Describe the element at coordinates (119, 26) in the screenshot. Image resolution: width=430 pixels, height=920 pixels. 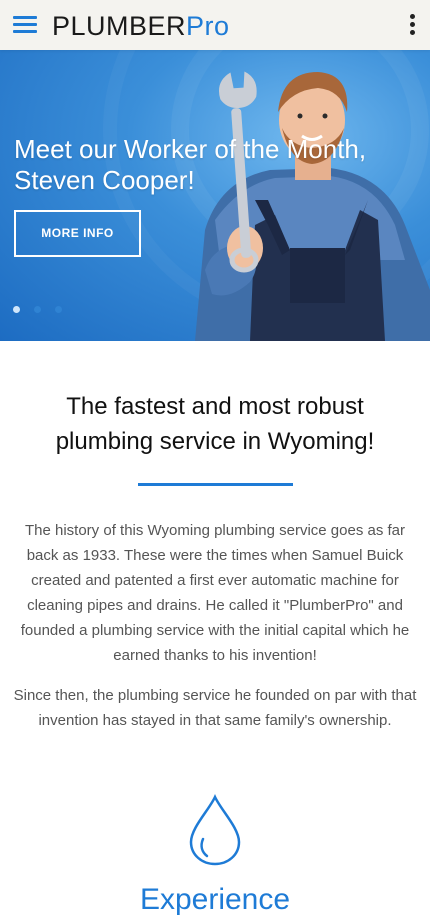
I see `logo-text-plumber: PLUMBER` at that location.